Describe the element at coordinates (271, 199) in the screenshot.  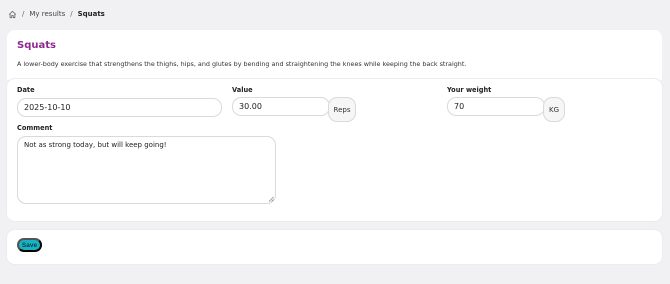
I see `resize-handle-icon` at that location.